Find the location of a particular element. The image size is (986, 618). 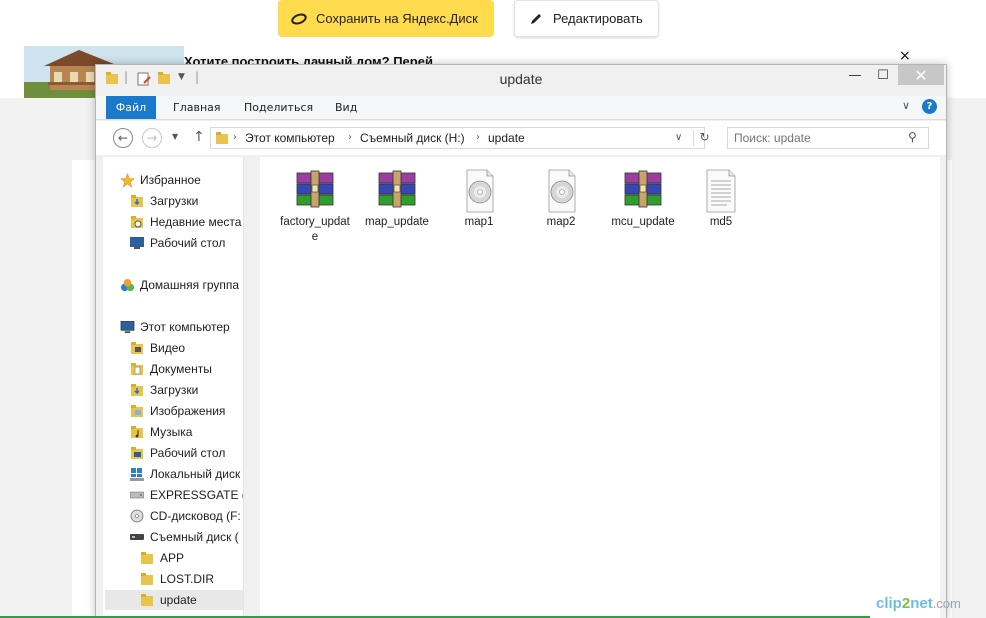

text-file-icon is located at coordinates (721, 191).